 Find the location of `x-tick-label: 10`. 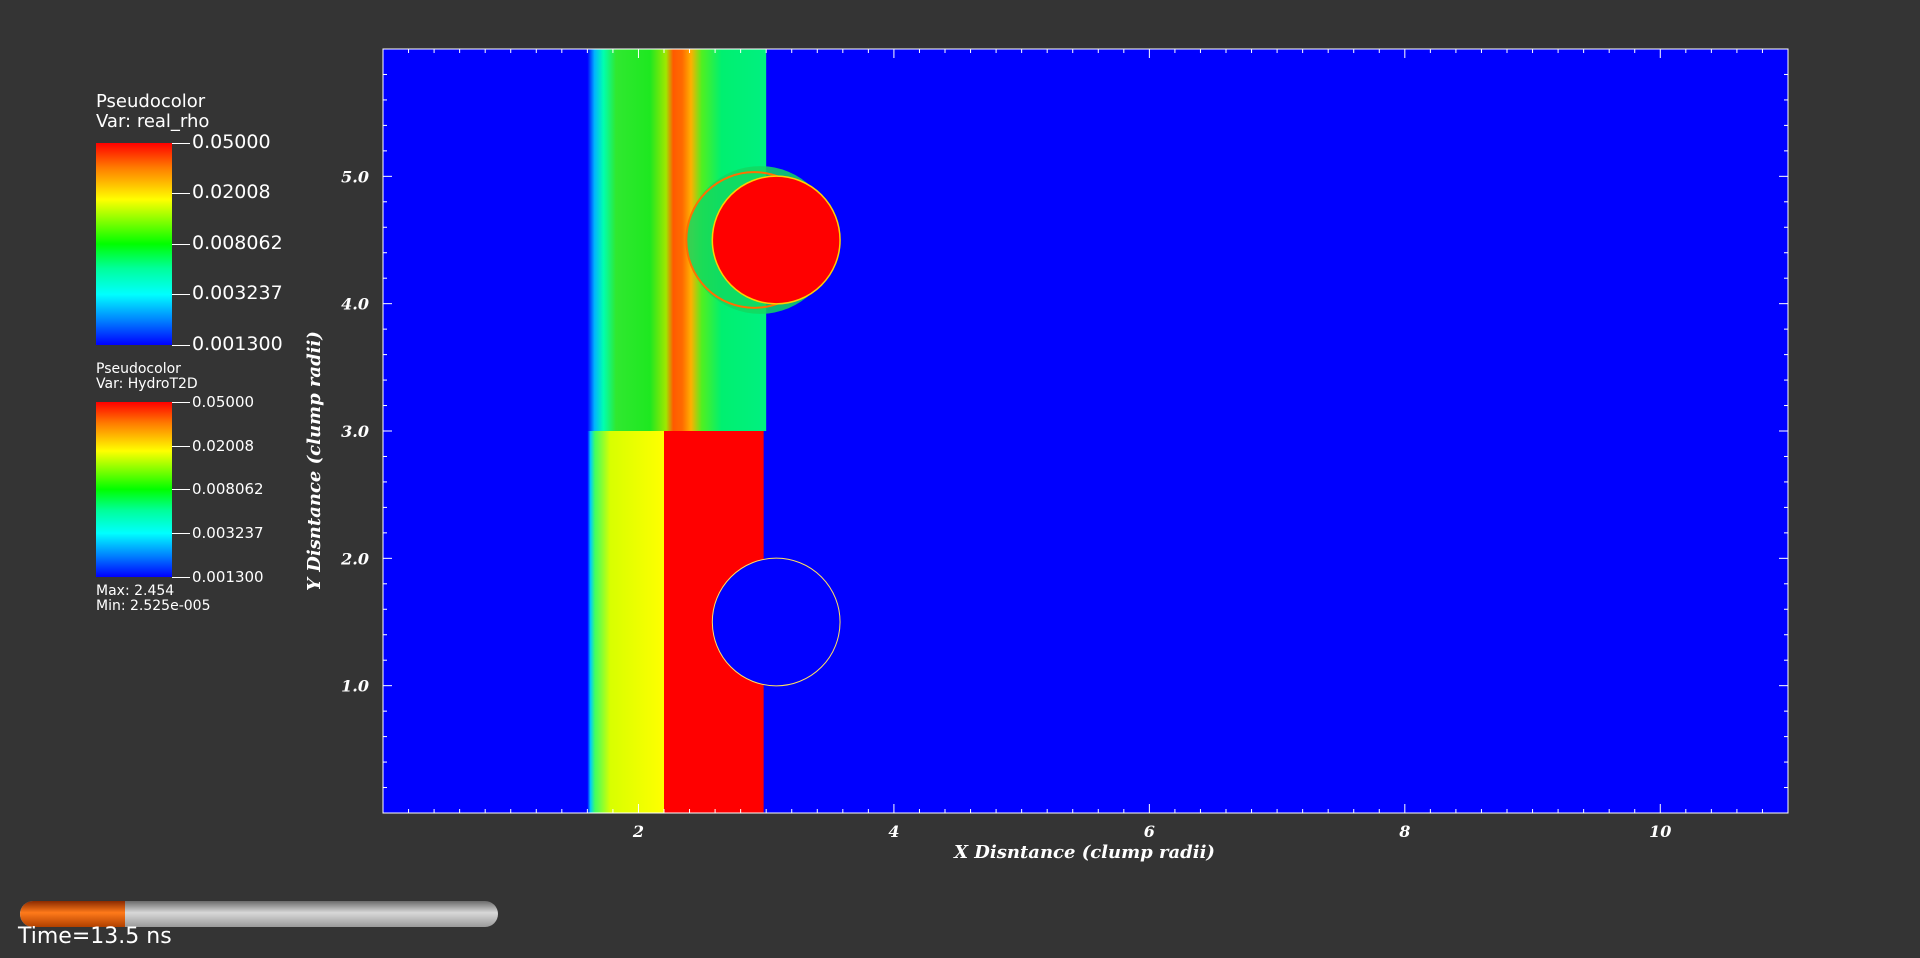

x-tick-label: 10 is located at coordinates (1660, 831).